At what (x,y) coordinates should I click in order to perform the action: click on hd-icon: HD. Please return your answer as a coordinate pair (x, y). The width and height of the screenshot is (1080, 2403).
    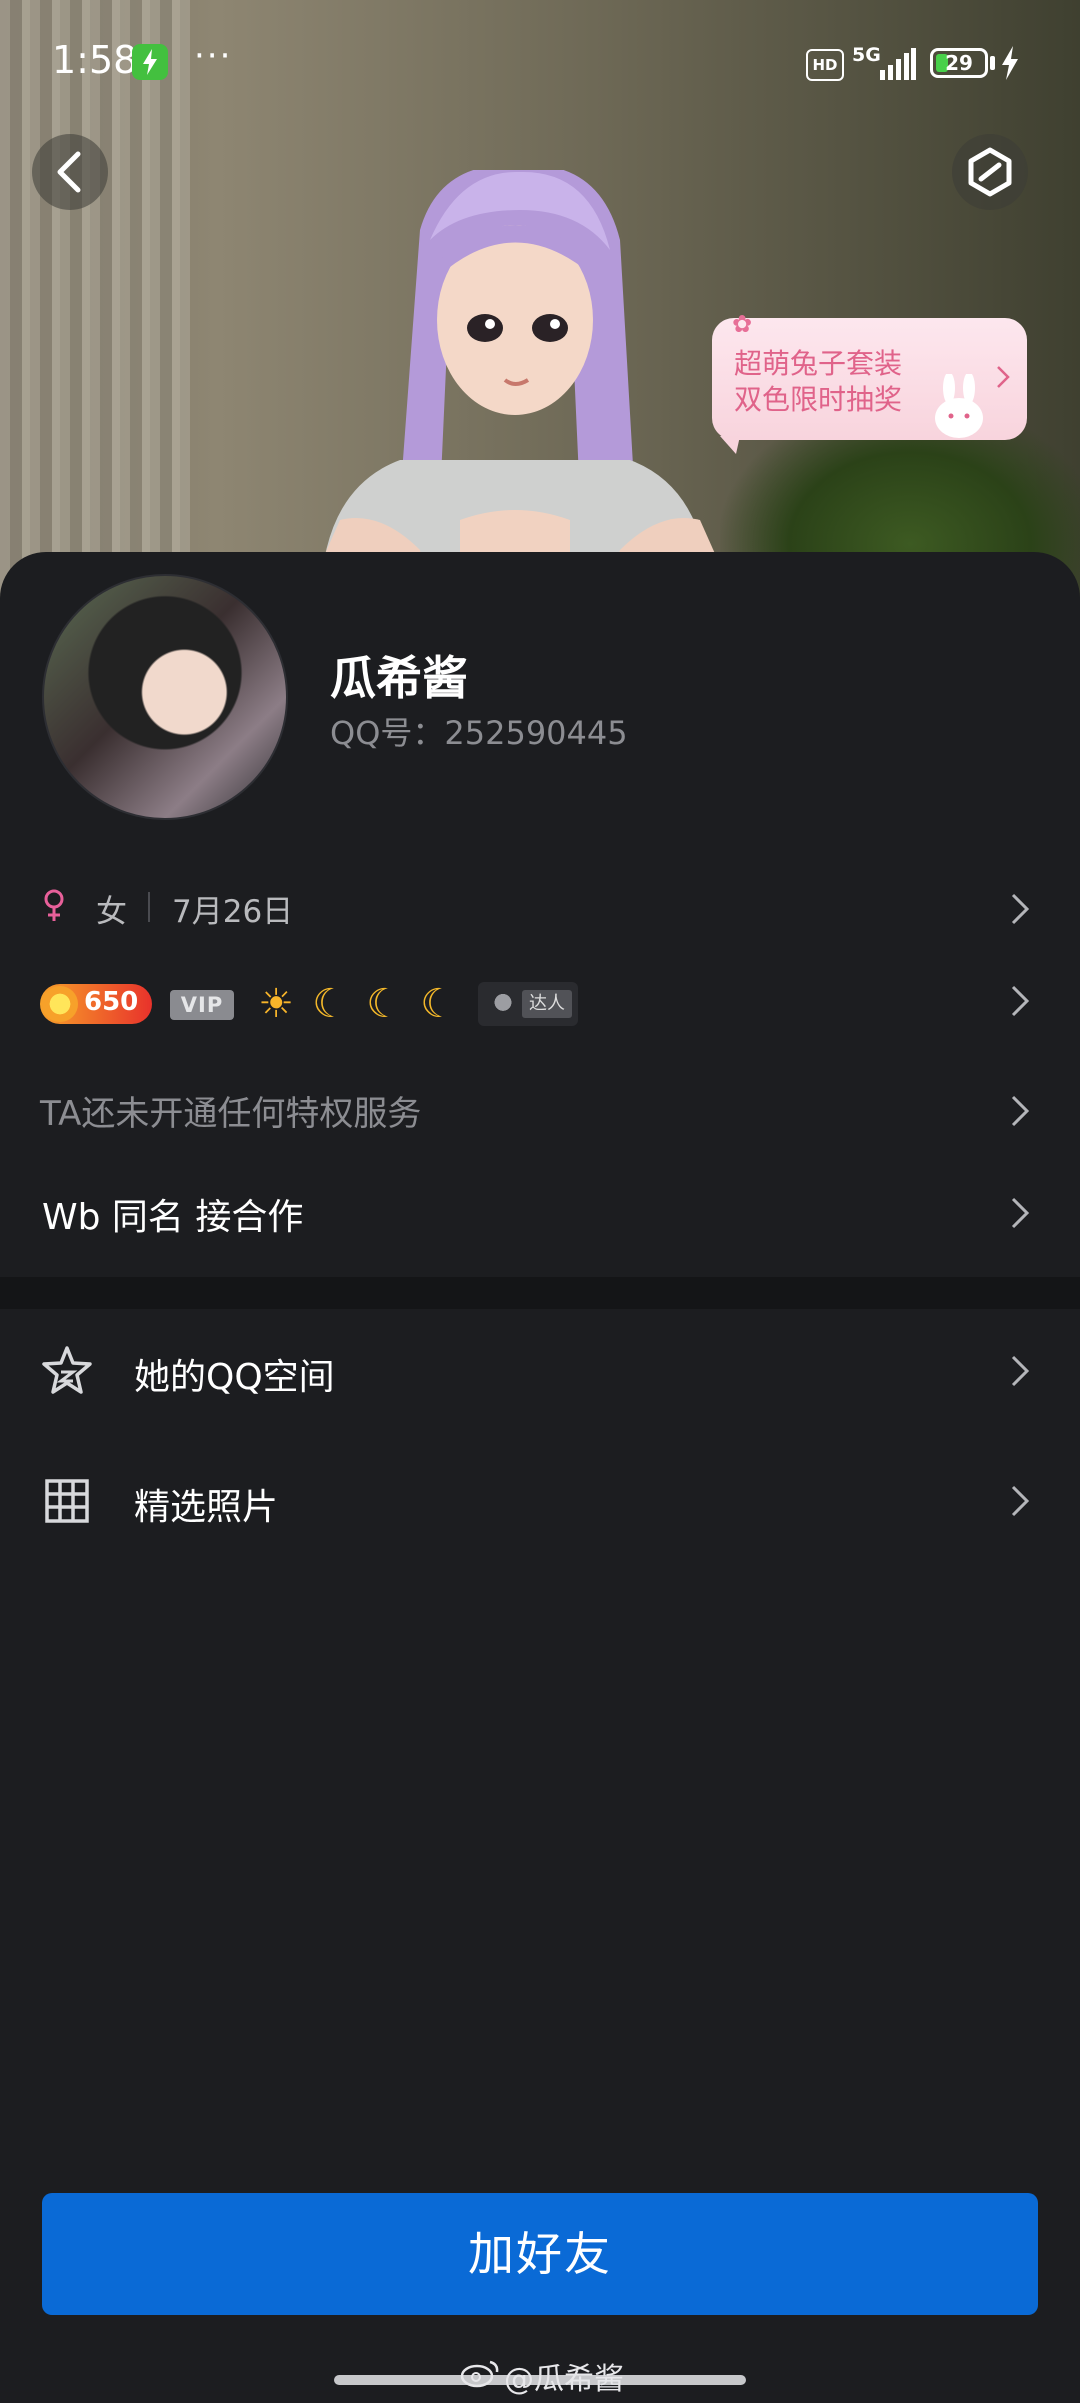
    Looking at the image, I should click on (825, 65).